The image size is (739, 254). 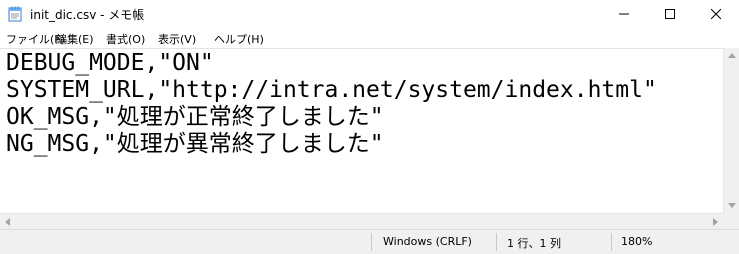 What do you see at coordinates (87, 15) in the screenshot?
I see `window-title: init_dic.csv - メモ帳` at bounding box center [87, 15].